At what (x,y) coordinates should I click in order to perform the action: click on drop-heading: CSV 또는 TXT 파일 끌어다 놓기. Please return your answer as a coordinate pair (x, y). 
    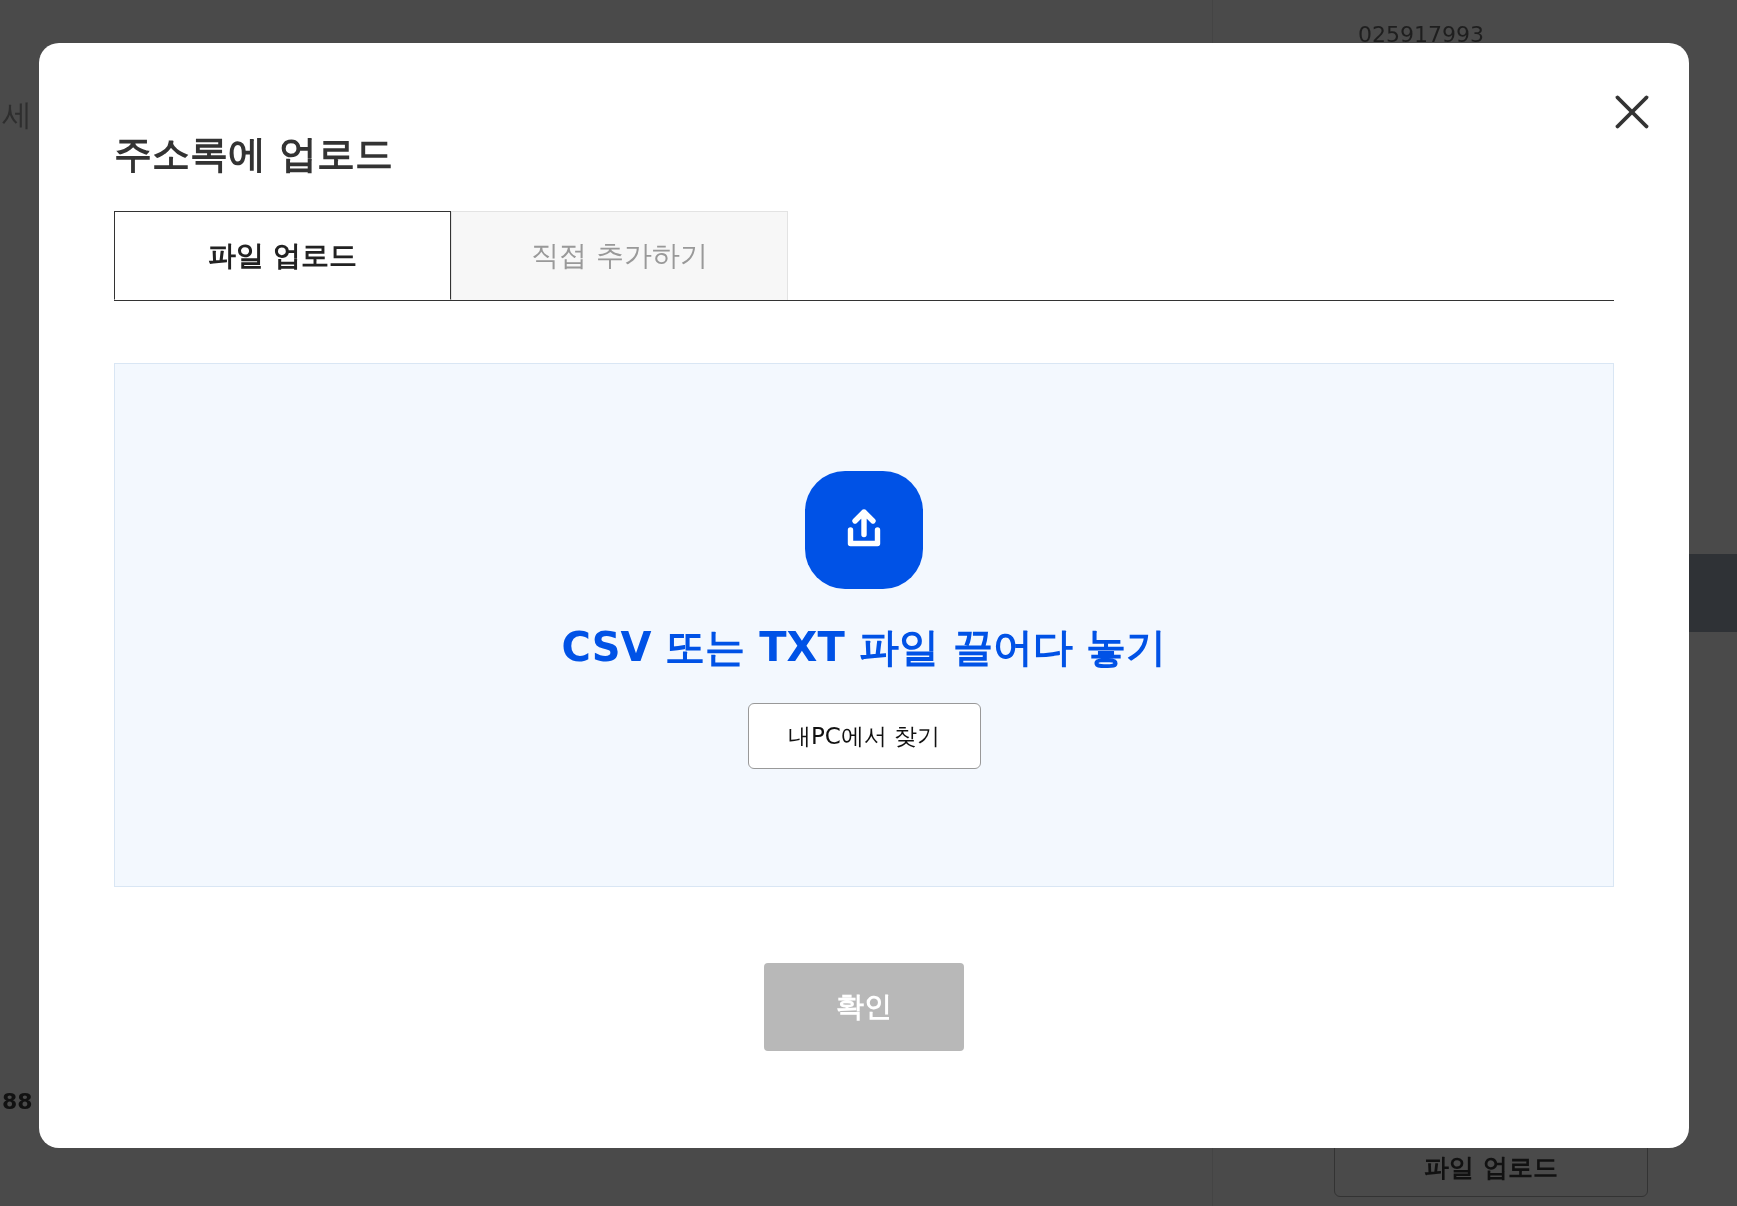
    Looking at the image, I should click on (864, 647).